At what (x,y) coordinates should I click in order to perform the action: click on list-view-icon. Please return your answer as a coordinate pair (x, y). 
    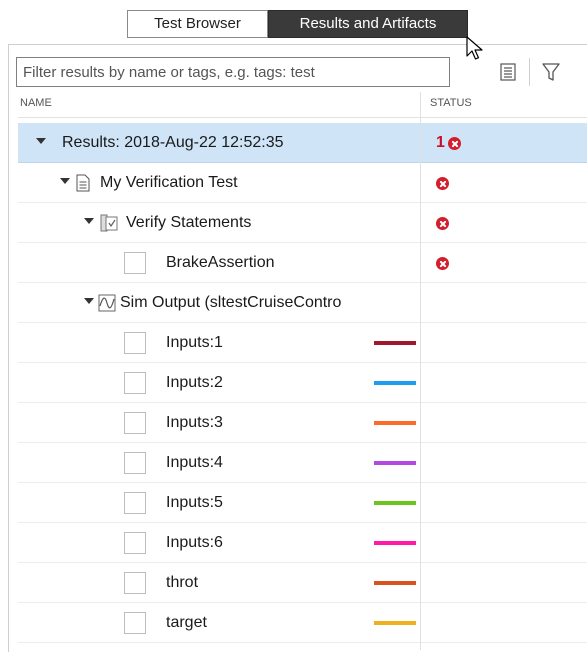
    Looking at the image, I should click on (508, 72).